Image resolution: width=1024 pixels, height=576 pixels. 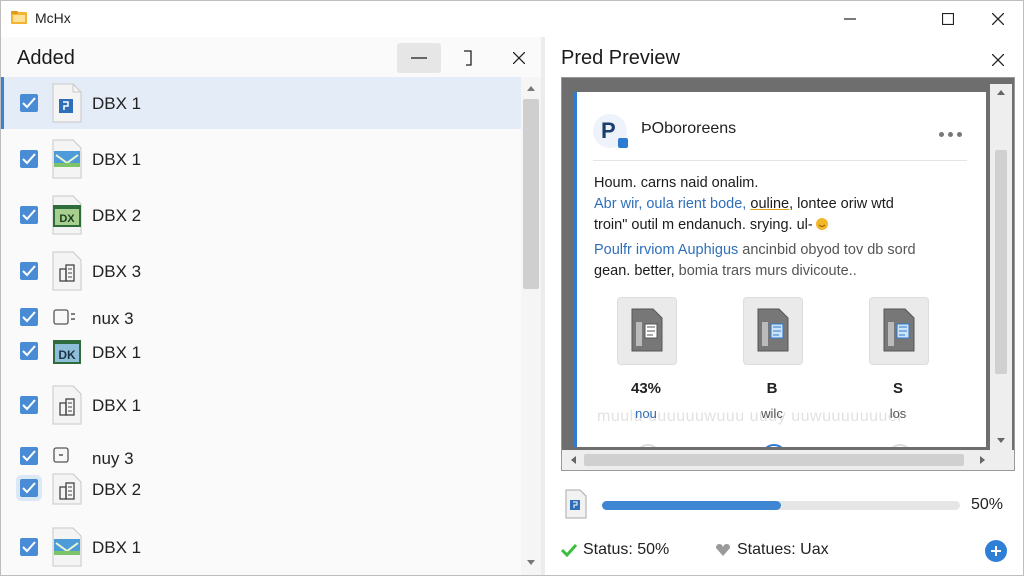 I want to click on list-item: nux 3, so click(x=261, y=318).